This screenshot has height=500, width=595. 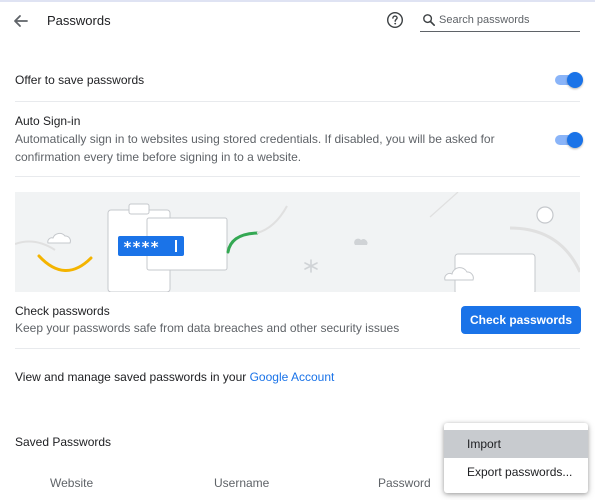 I want to click on clipboard-clip, so click(x=139, y=209).